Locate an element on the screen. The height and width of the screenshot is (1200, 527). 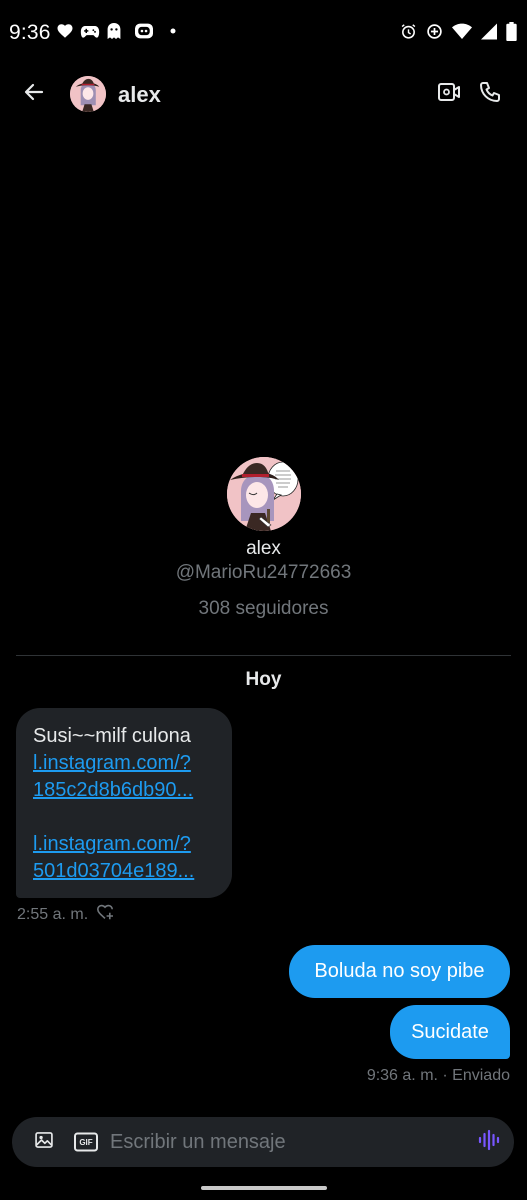
image-icon is located at coordinates (44, 1142).